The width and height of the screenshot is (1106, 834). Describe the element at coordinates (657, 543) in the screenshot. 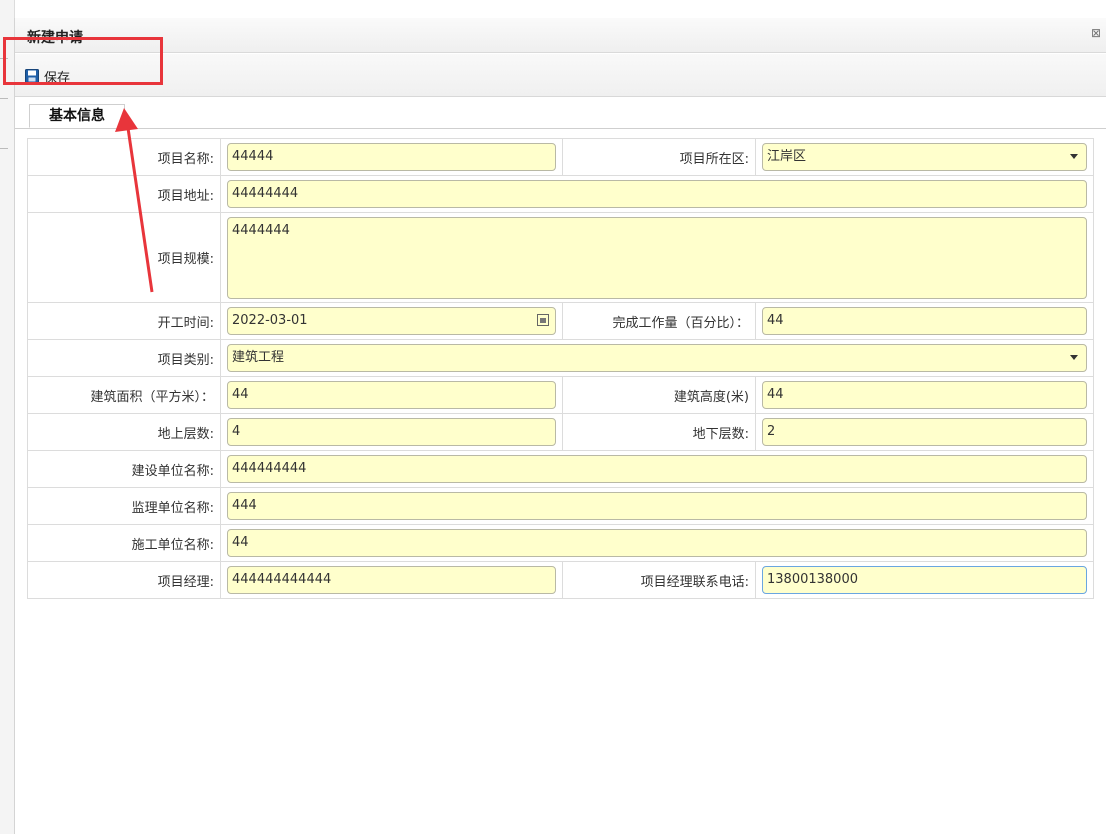

I see `builder-unit-input: 44` at that location.